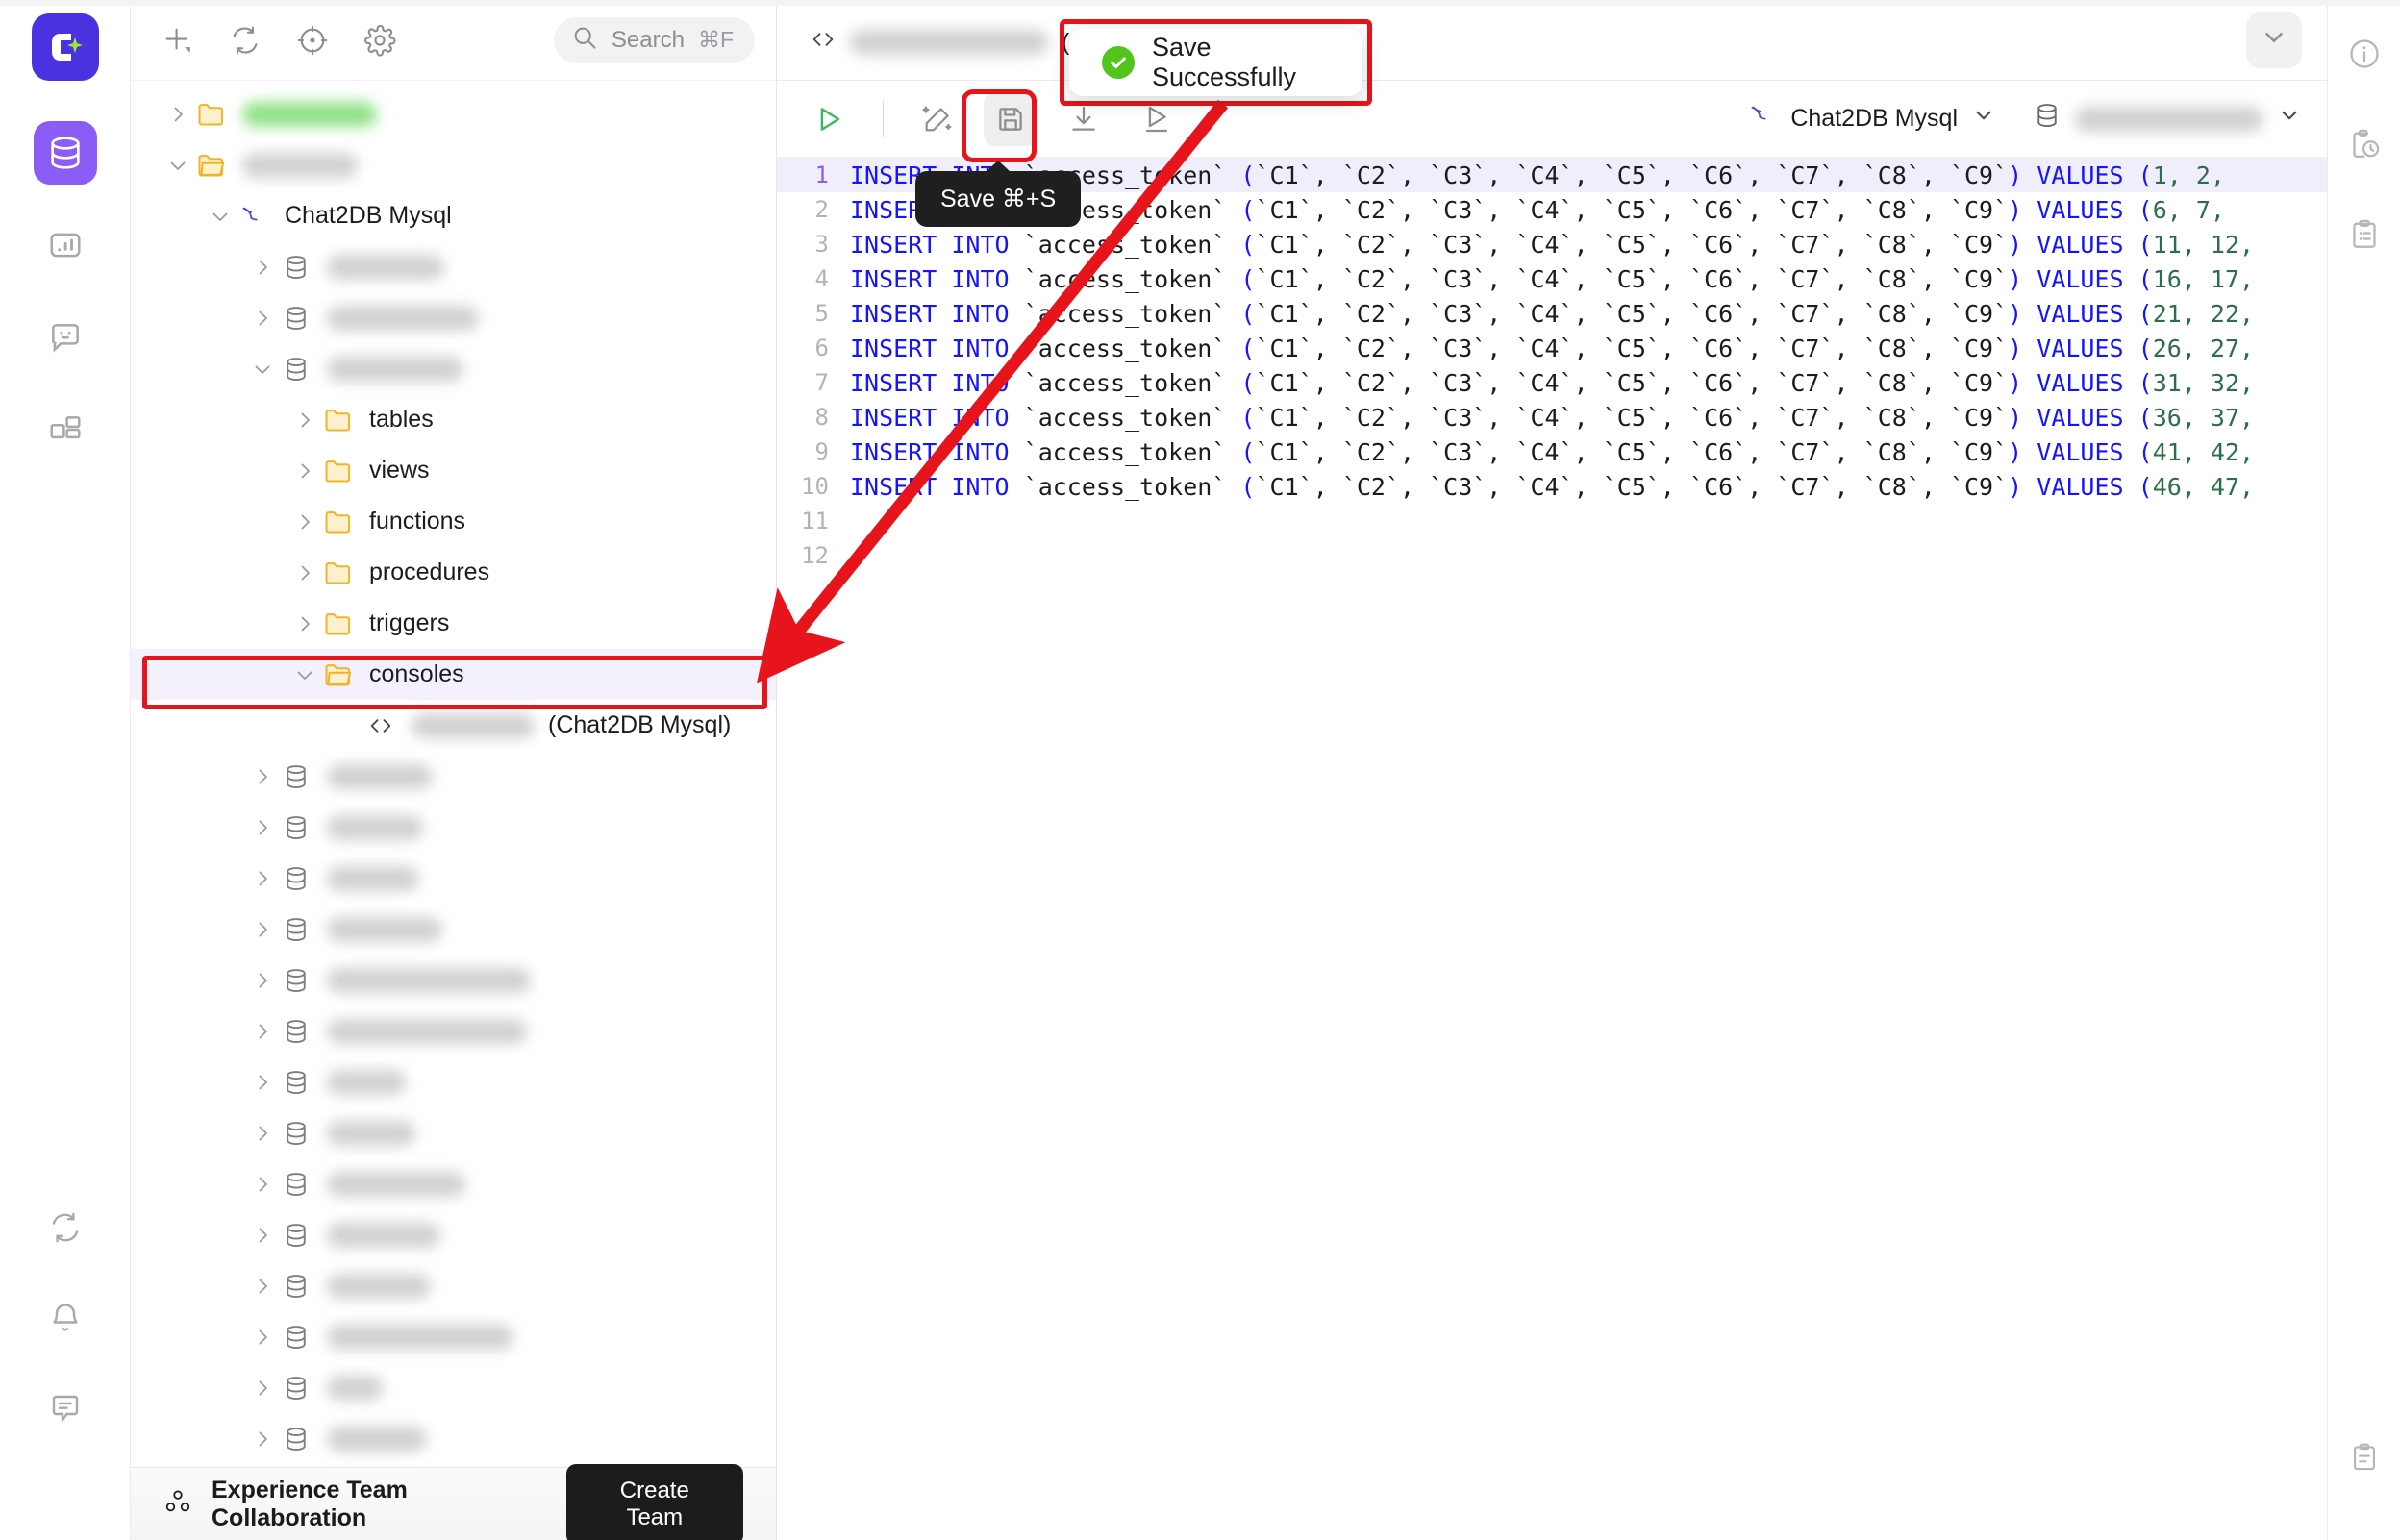  I want to click on code-line: 12, so click(1552, 555).